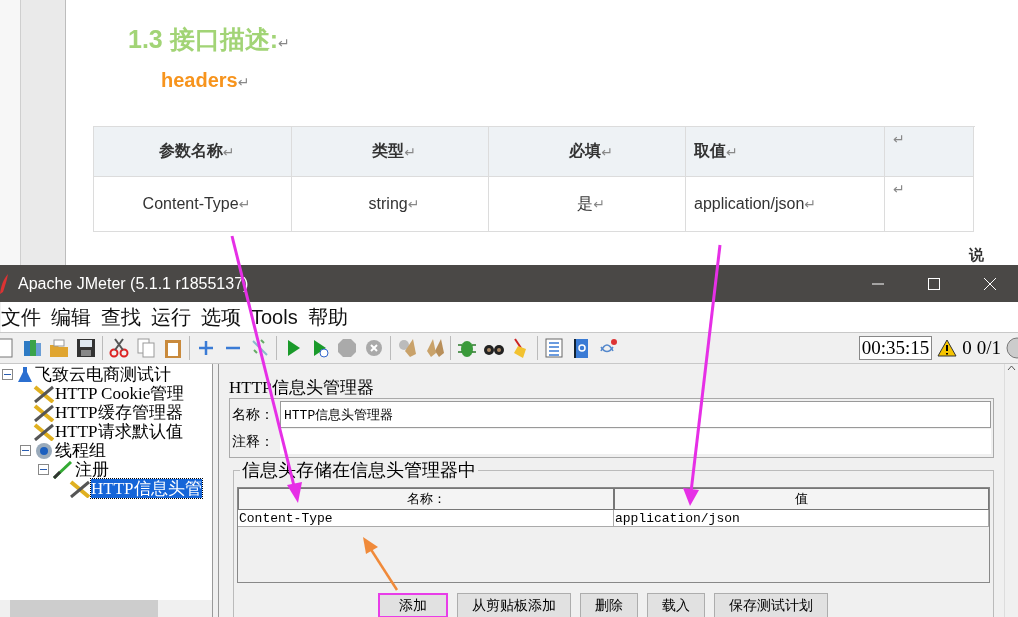 The image size is (1018, 617). Describe the element at coordinates (895, 348) in the screenshot. I see `timer: 00:35:15` at that location.